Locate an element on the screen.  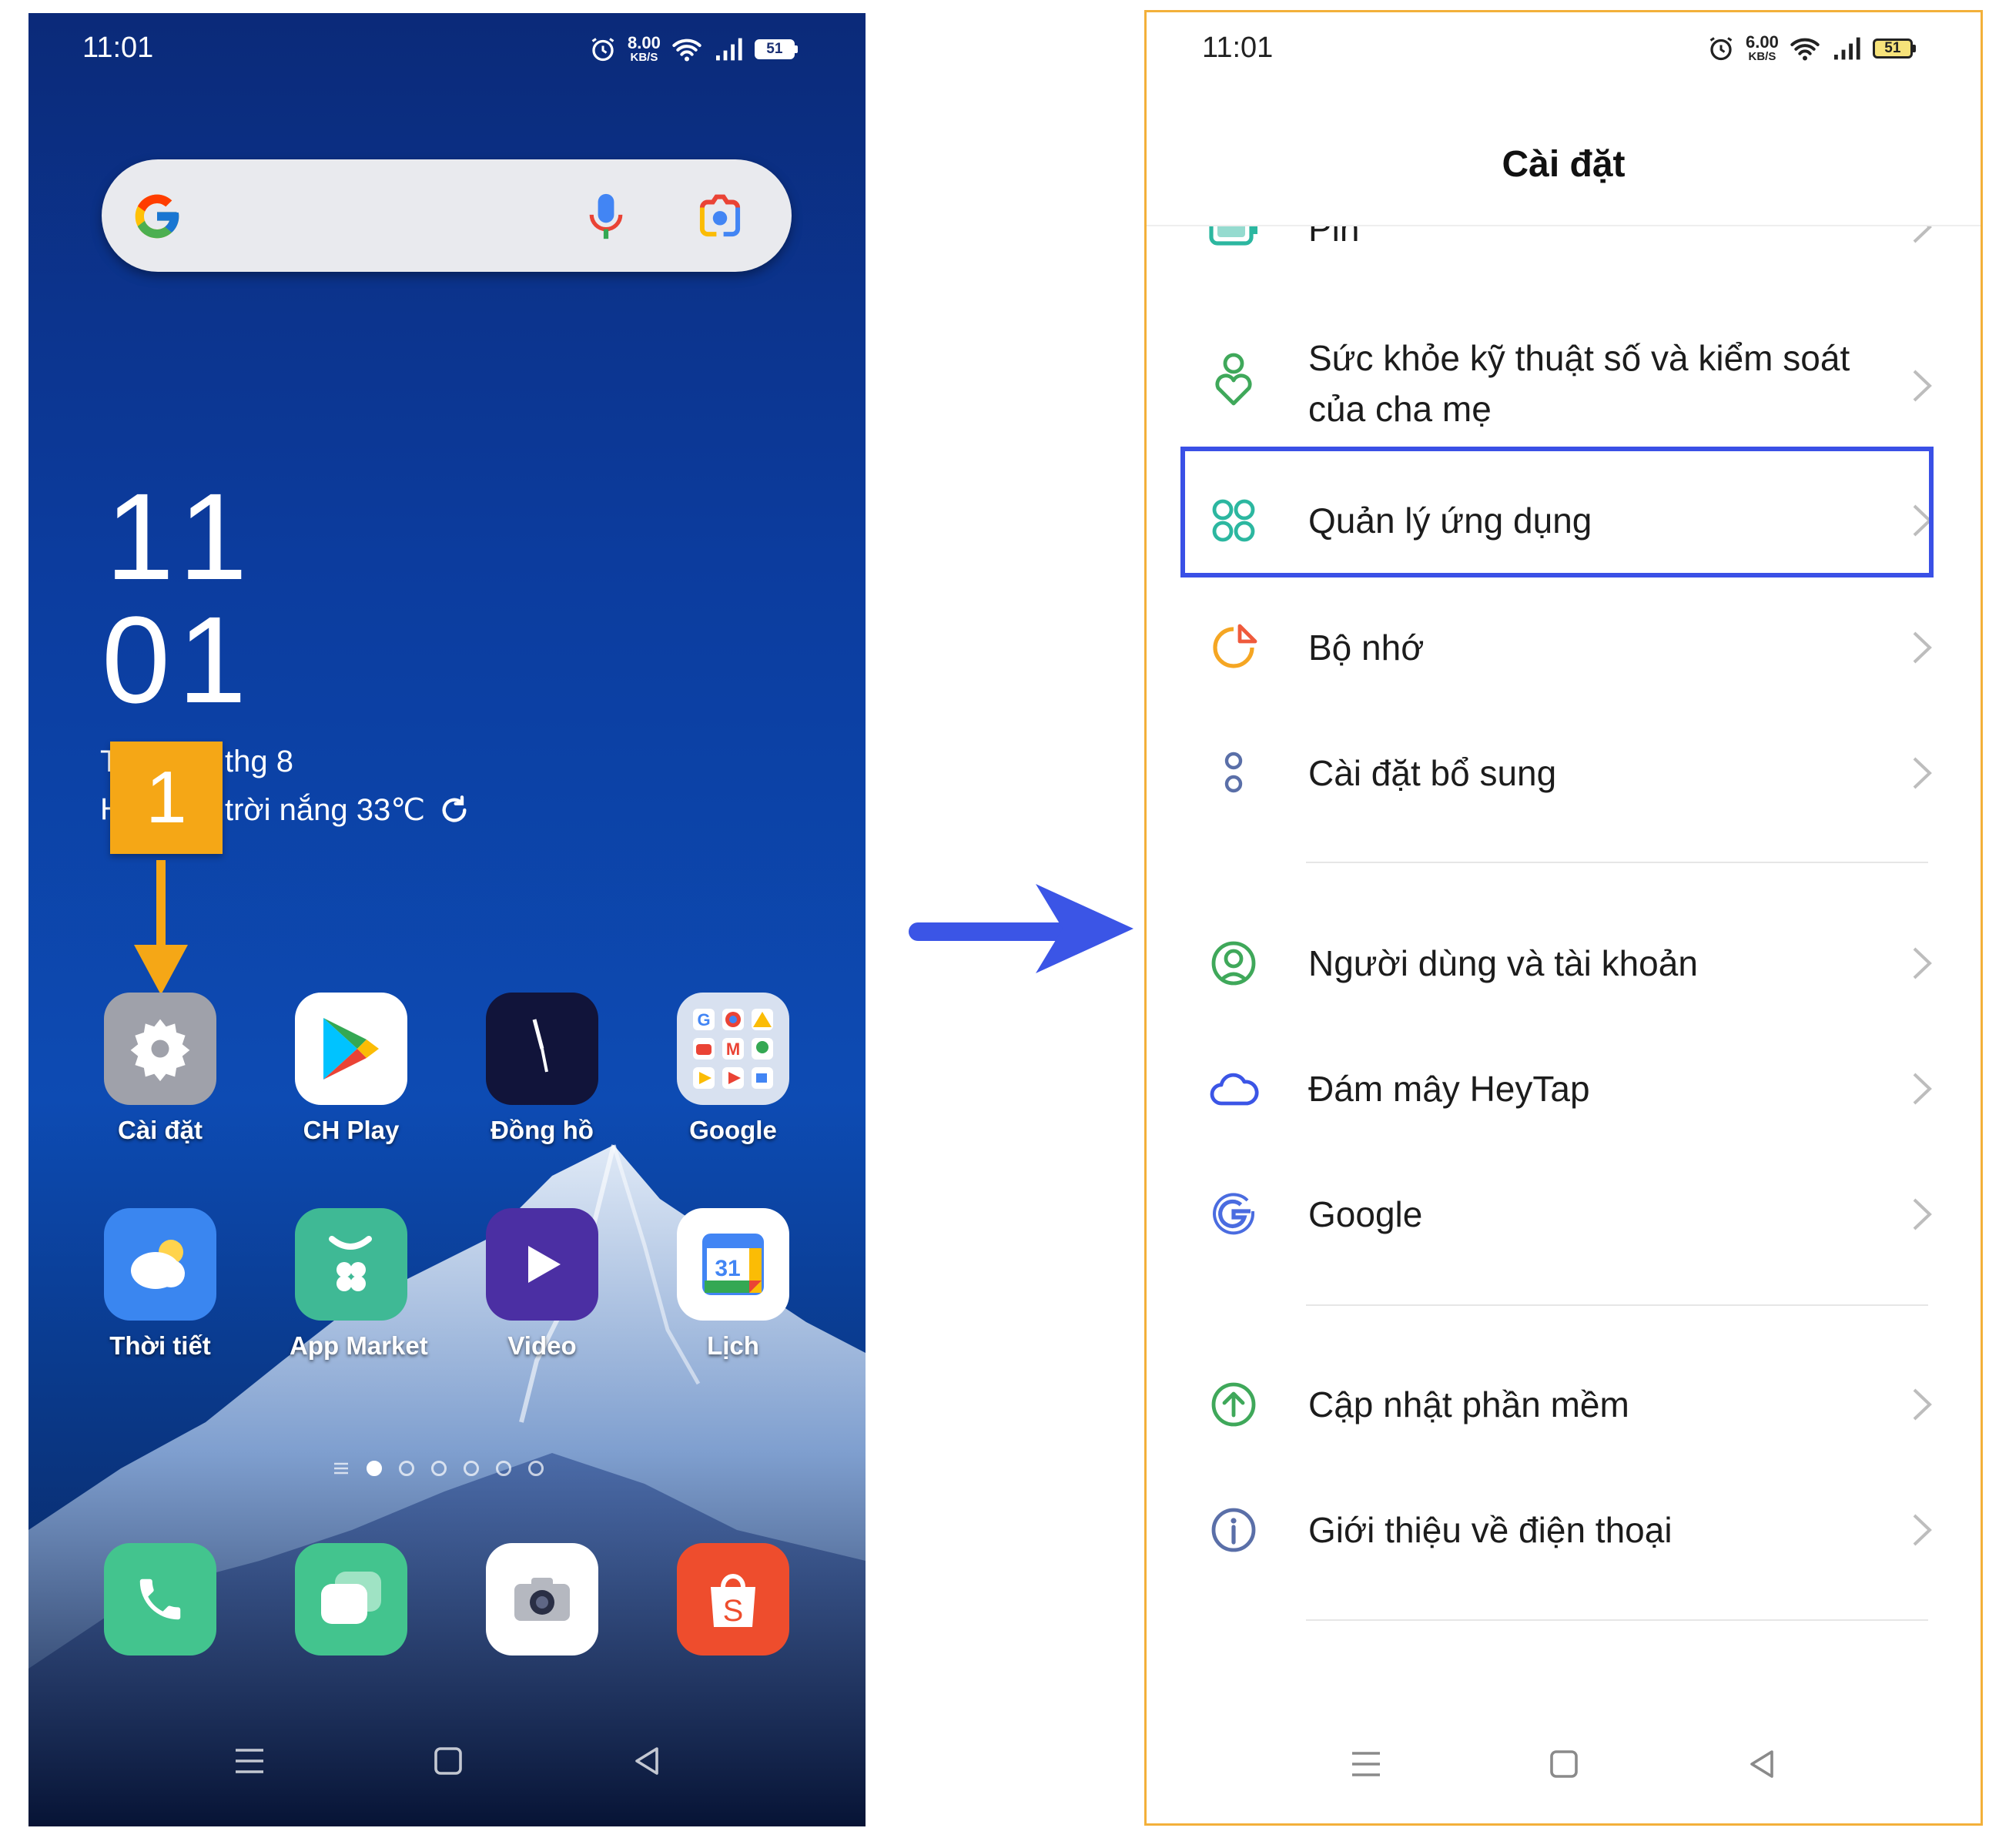
date-text: thg 8 is located at coordinates (259, 761).